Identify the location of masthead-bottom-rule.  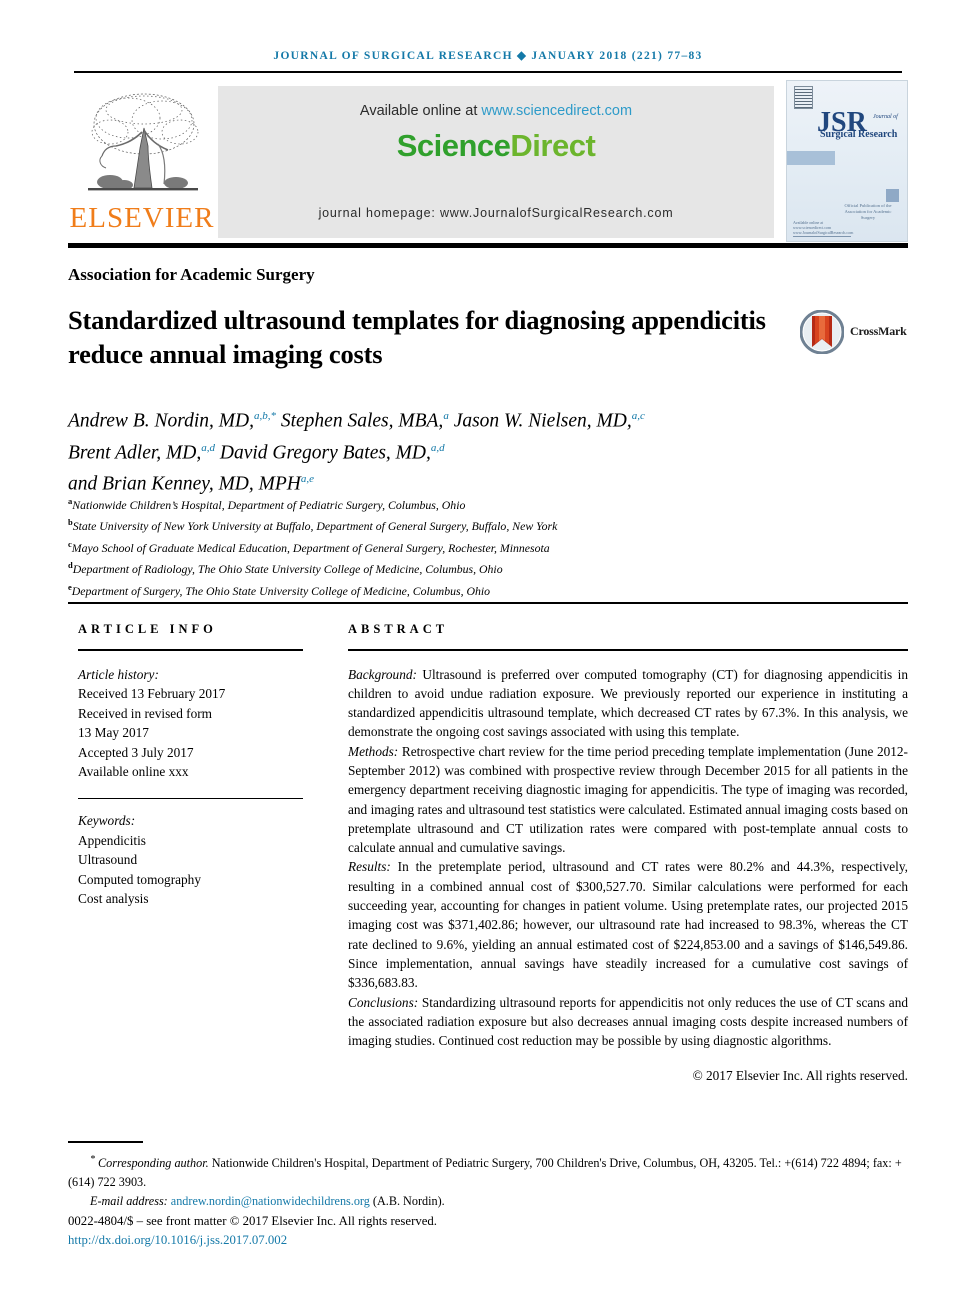
(488, 245).